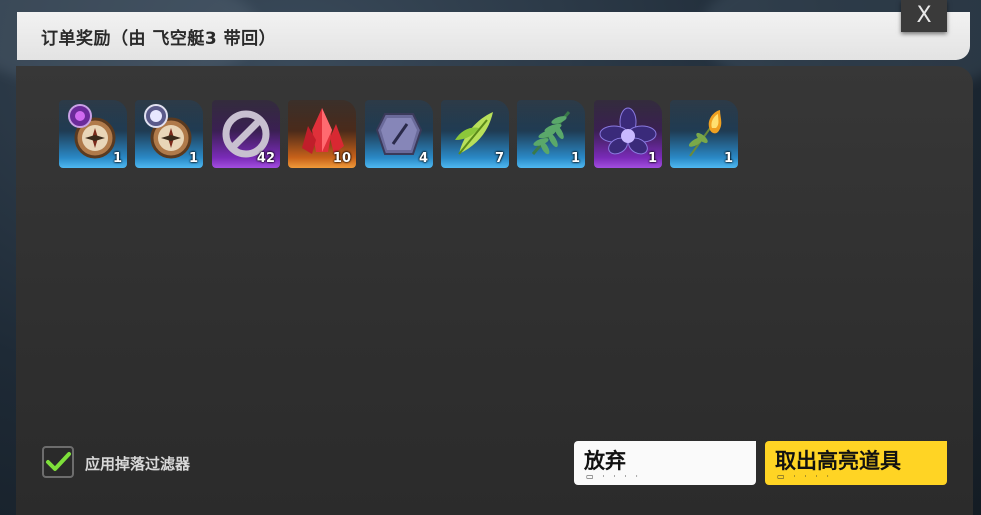 Image resolution: width=981 pixels, height=515 pixels. Describe the element at coordinates (423, 158) in the screenshot. I see `item-quantity: 4` at that location.